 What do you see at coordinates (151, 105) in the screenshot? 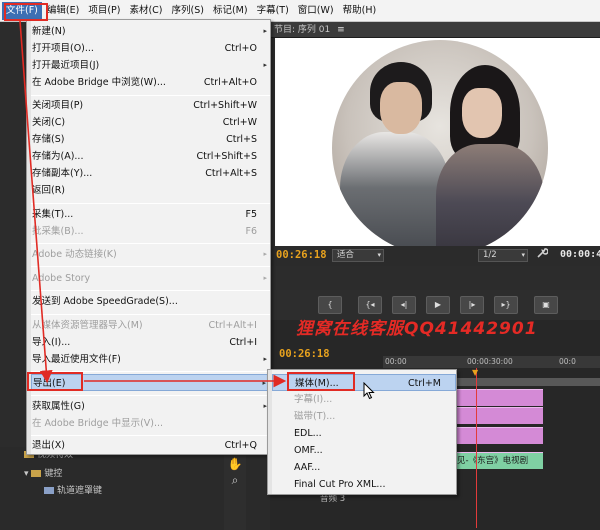
I see `menu-item-close-project: 关闭项目(P) Ctrl+Shift+W` at bounding box center [151, 105].